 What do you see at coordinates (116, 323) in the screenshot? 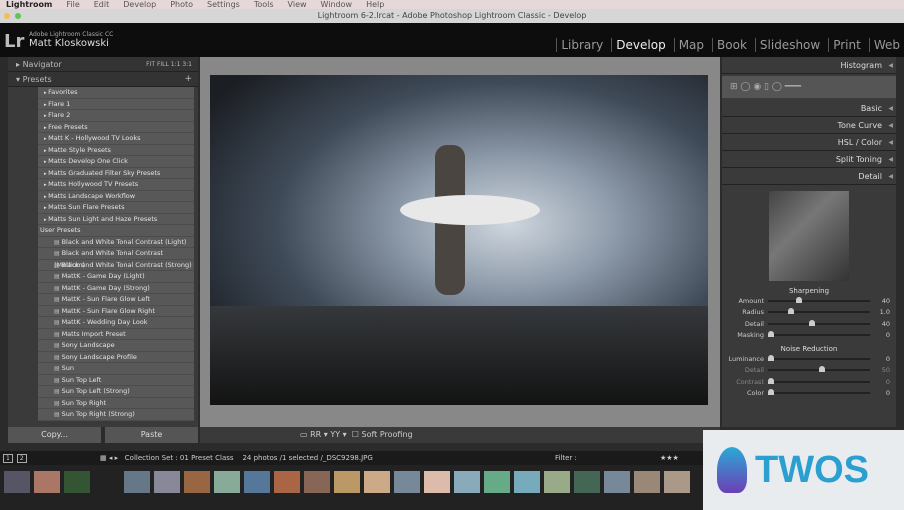
I see `preset-item: MattK - Wedding Day Look` at bounding box center [116, 323].